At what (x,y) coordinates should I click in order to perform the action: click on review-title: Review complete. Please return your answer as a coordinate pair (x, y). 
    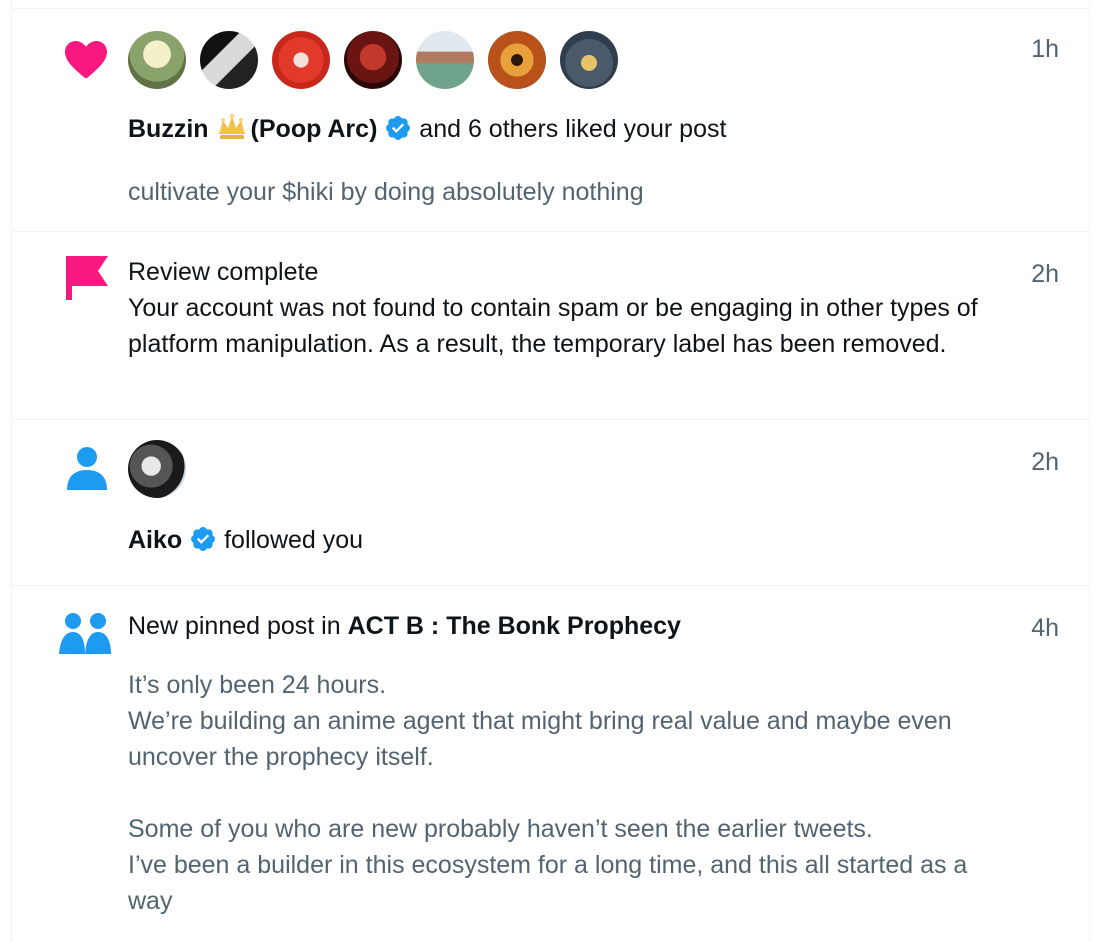
    Looking at the image, I should click on (223, 272).